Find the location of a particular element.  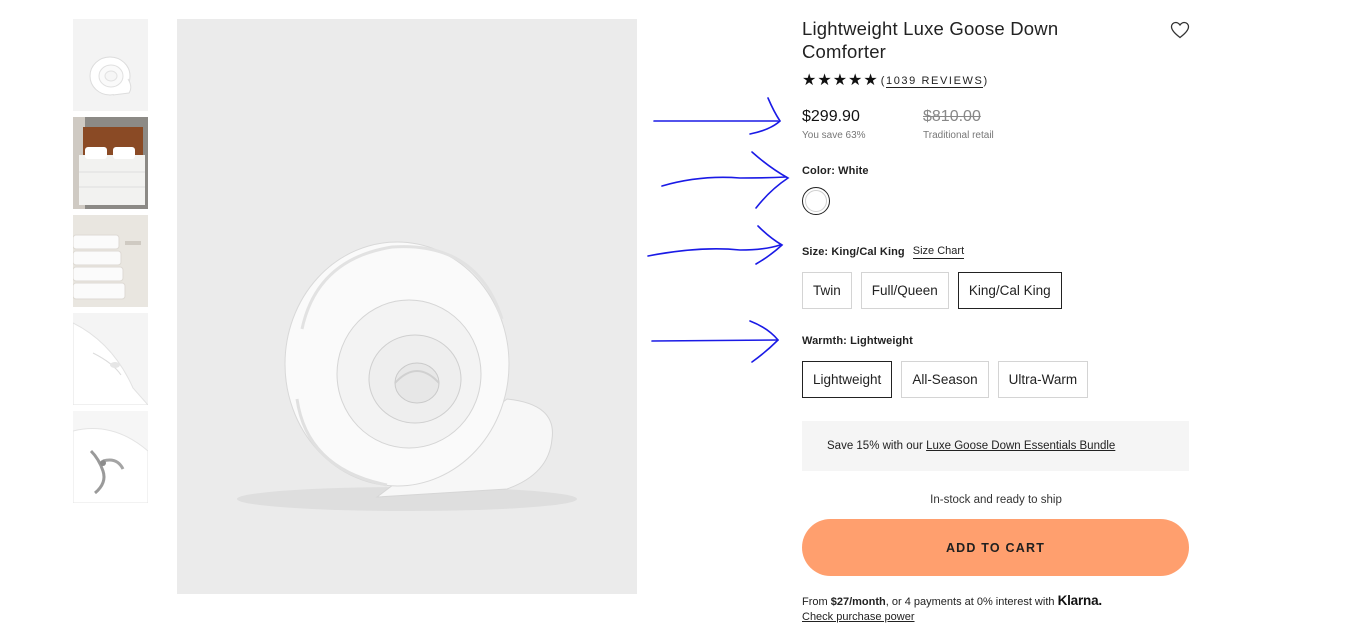

warmth-label: Warmth: Lightweight is located at coordinates (996, 341).